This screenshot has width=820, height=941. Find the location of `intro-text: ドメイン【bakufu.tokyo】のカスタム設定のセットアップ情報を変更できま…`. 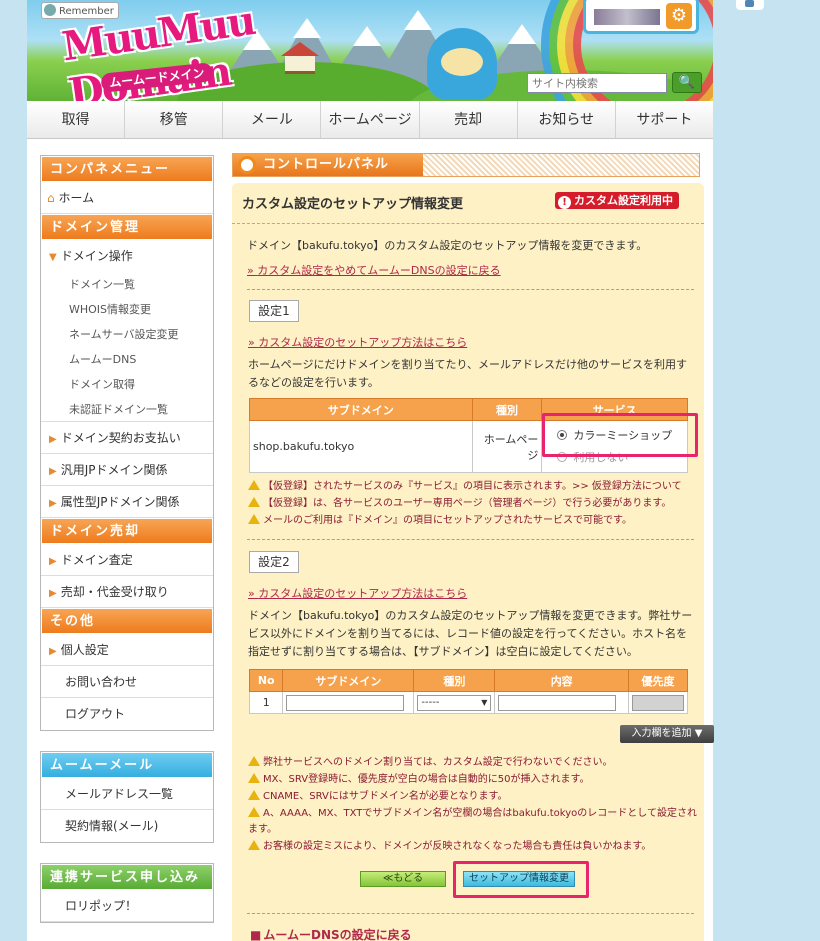

intro-text: ドメイン【bakufu.tokyo】のカスタム設定のセットアップ情報を変更できま… is located at coordinates (447, 245).